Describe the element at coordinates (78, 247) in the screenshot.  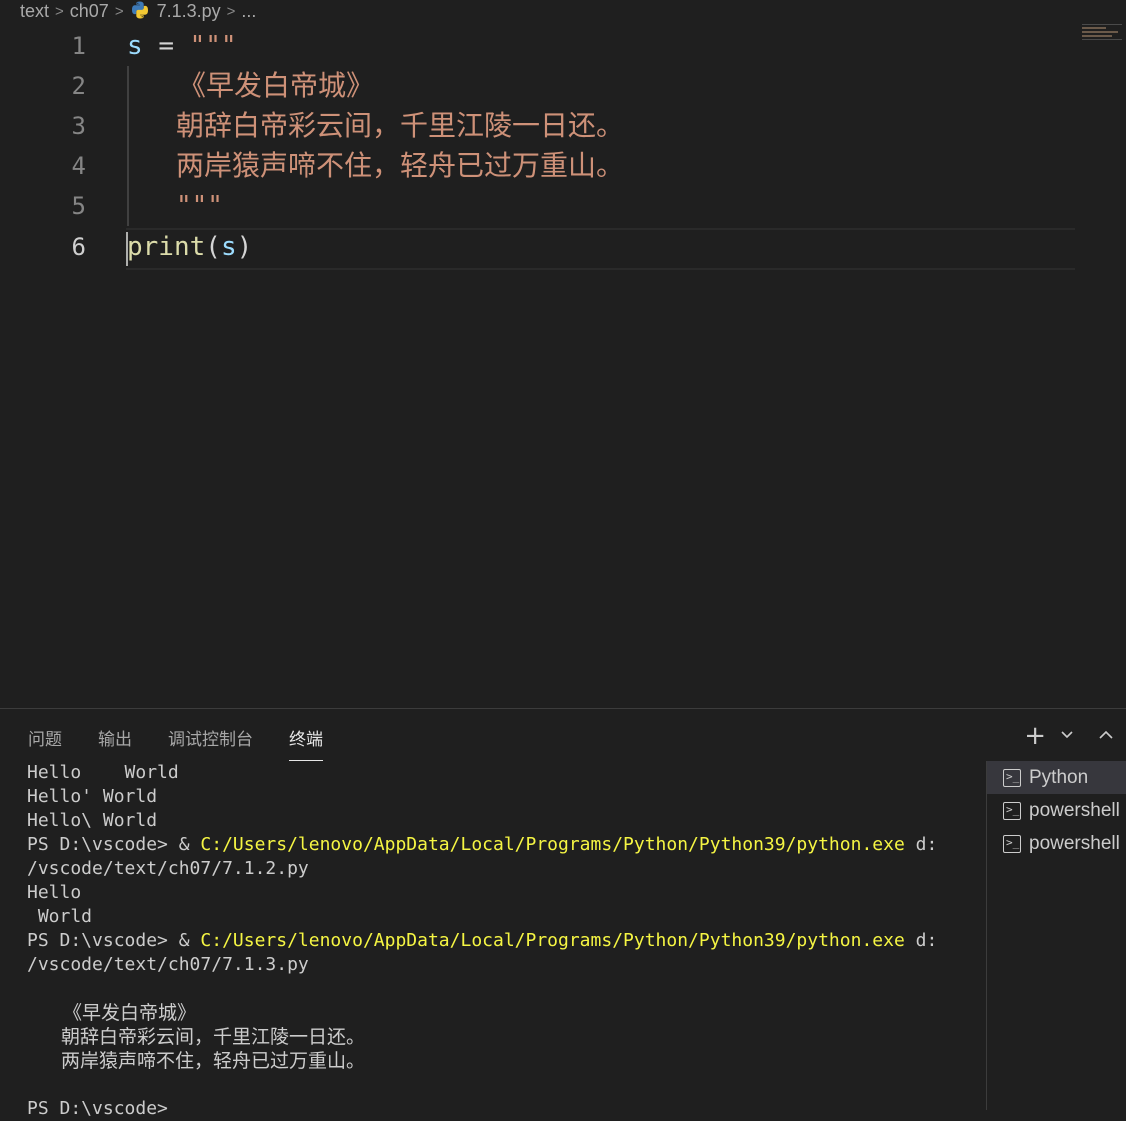
I see `line-number: 6` at that location.